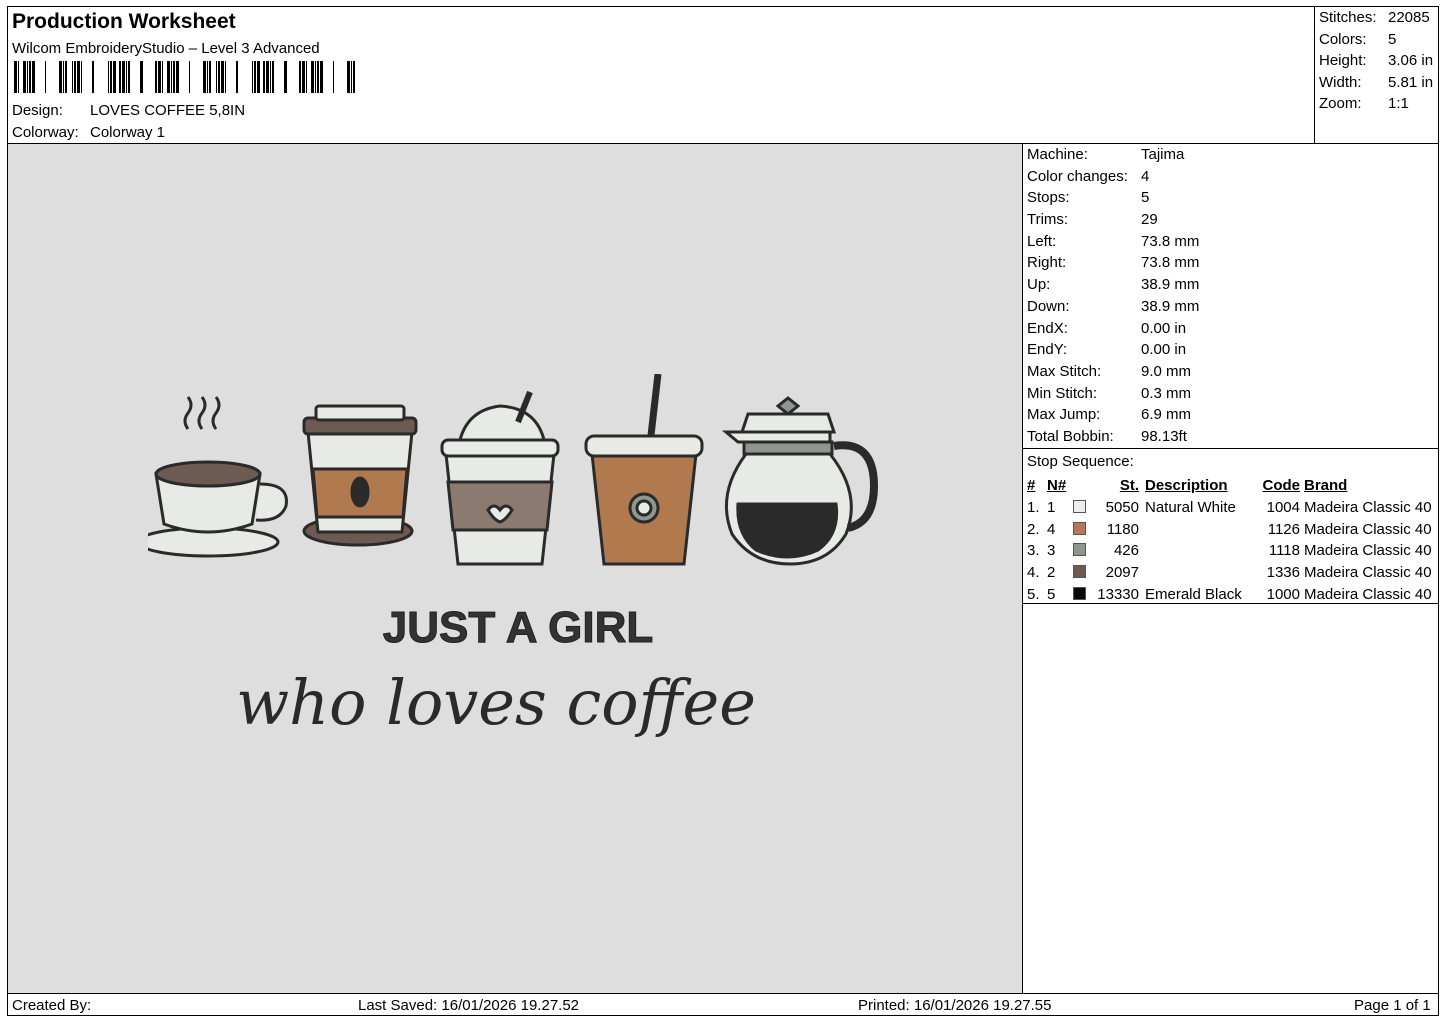 This screenshot has height=1021, width=1445. What do you see at coordinates (1392, 1005) in the screenshot?
I see `page-number: Page 1 of 1` at bounding box center [1392, 1005].